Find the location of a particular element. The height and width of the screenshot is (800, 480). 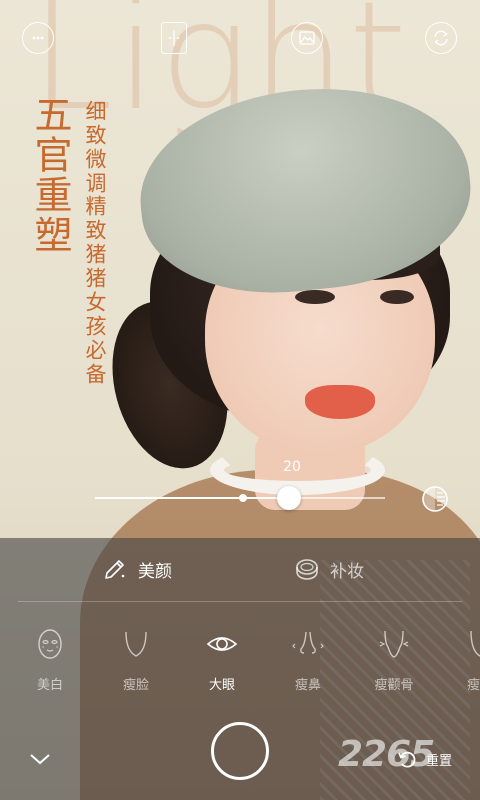

gallery-icon is located at coordinates (307, 38).